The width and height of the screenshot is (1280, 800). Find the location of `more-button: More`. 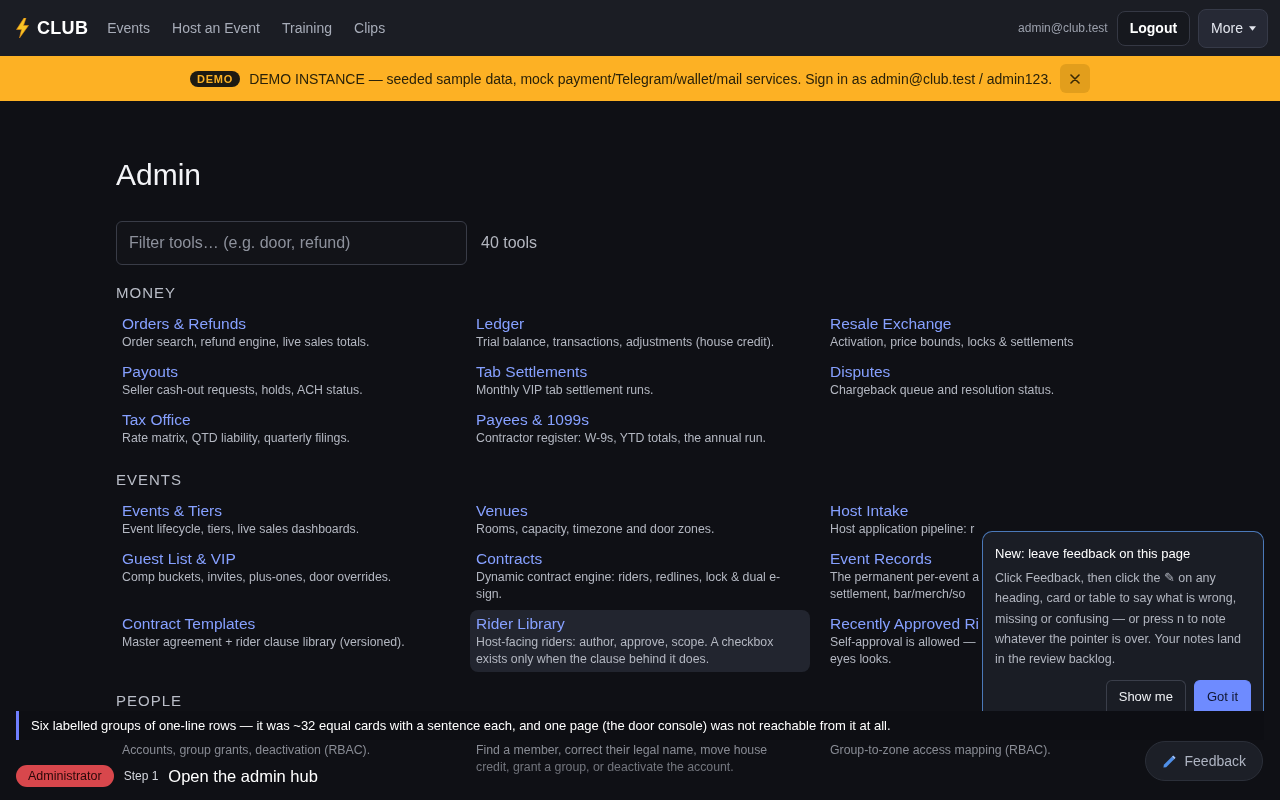

more-button: More is located at coordinates (1233, 28).